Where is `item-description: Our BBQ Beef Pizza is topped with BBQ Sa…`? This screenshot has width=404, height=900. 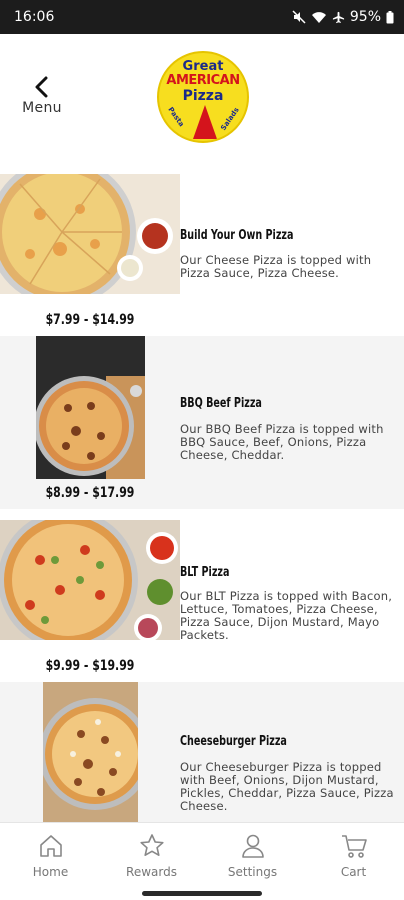 item-description: Our BBQ Beef Pizza is topped with BBQ Sa… is located at coordinates (282, 442).